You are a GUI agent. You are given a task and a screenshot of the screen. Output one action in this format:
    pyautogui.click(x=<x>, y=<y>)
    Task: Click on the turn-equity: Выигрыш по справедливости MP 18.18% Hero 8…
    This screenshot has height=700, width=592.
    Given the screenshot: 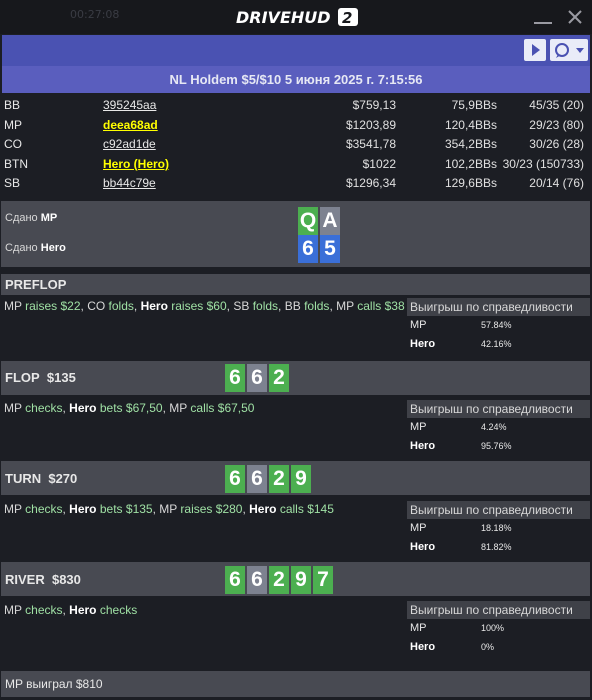 What is the action you would take?
    pyautogui.click(x=498, y=529)
    